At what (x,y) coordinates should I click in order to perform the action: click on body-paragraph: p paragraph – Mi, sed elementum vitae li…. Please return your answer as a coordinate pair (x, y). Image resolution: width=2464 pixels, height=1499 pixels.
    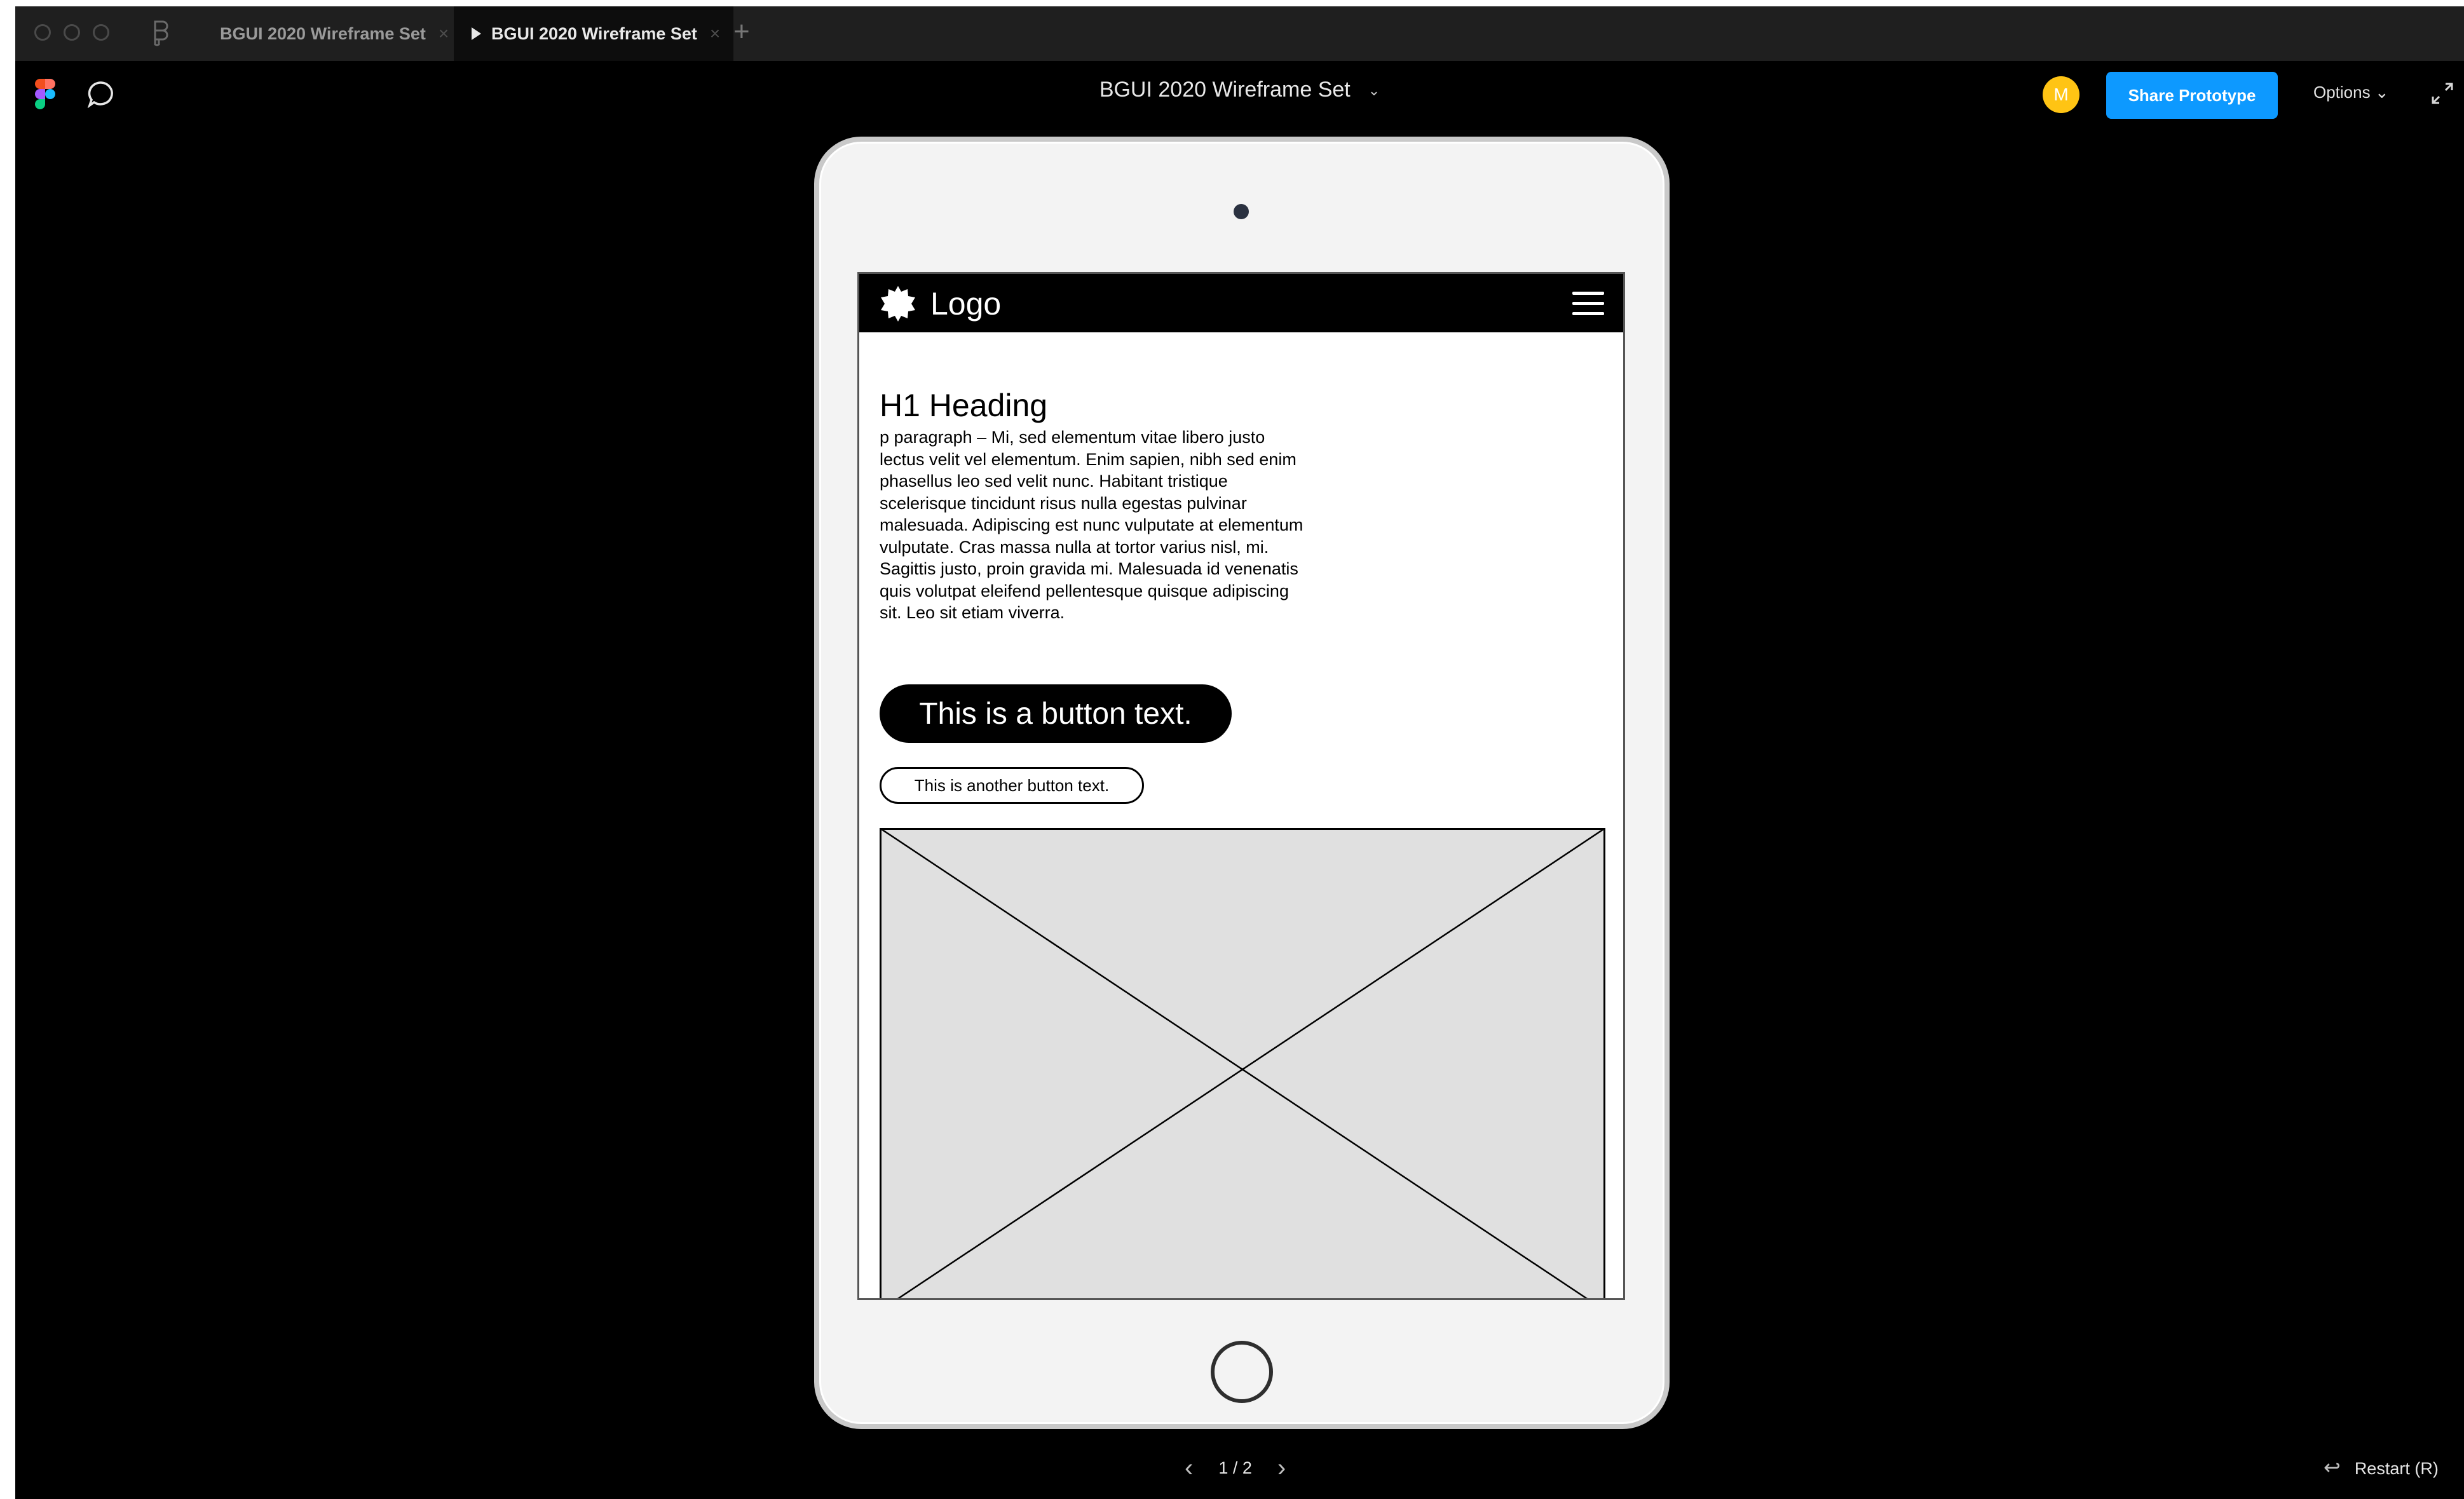
    Looking at the image, I should click on (1091, 525).